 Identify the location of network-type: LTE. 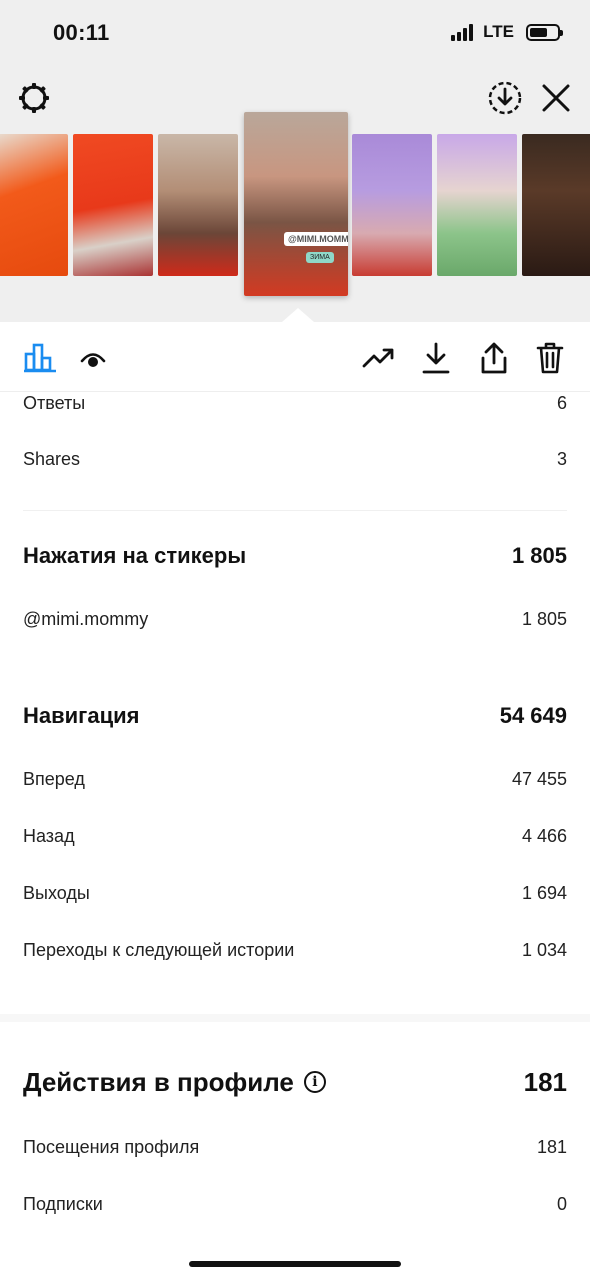
(498, 31).